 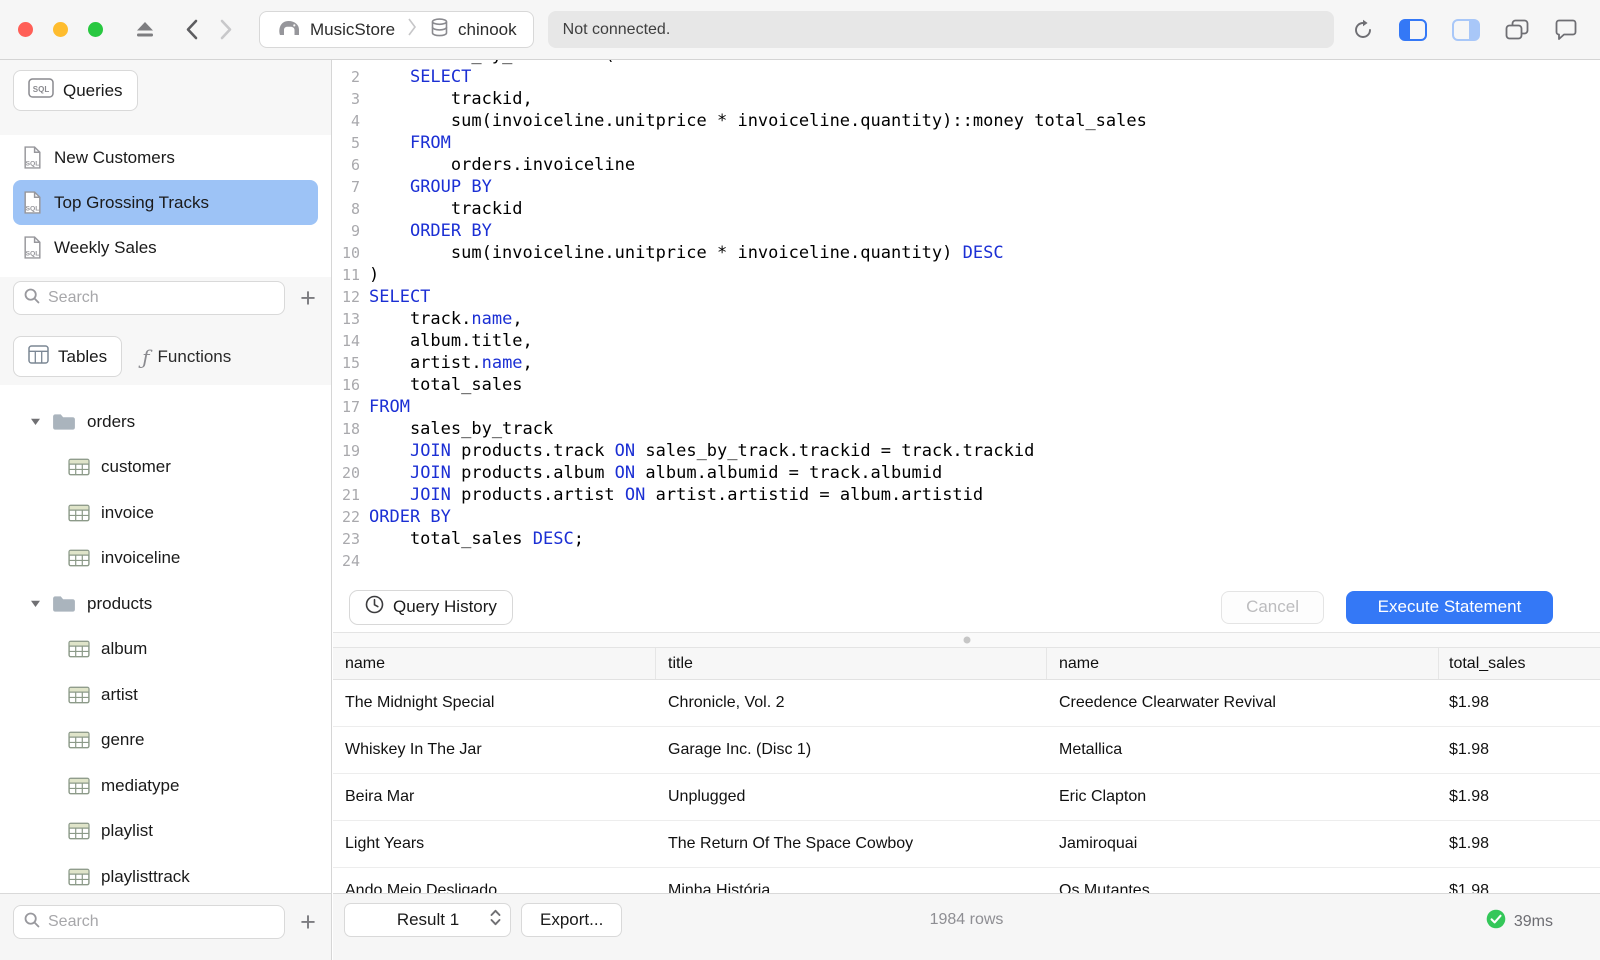 What do you see at coordinates (966, 797) in the screenshot?
I see `table-row: Beira Mar Unplugged Eric Clapton $1.98` at bounding box center [966, 797].